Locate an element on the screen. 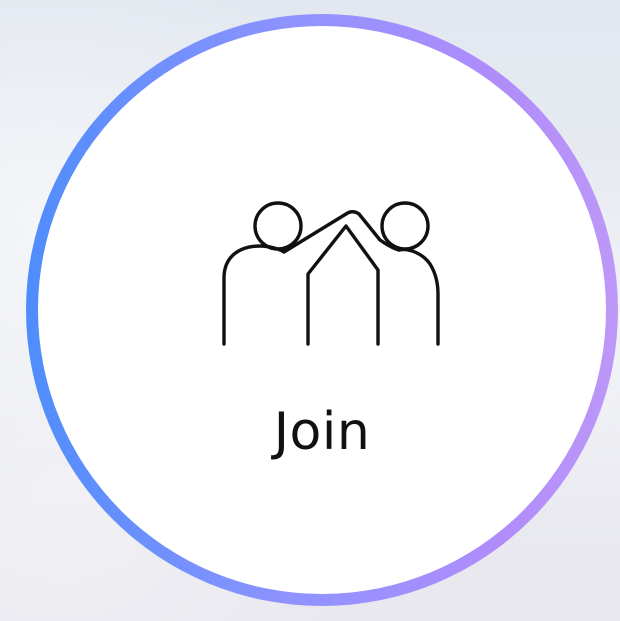 The width and height of the screenshot is (620, 621). join-label: Join is located at coordinates (322, 432).